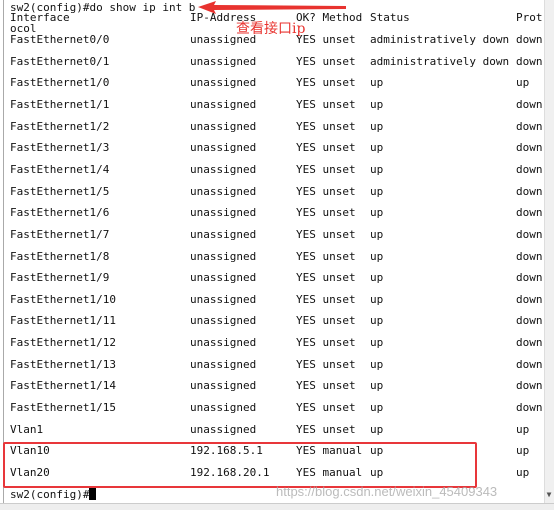 The height and width of the screenshot is (510, 554). I want to click on cell-interface: FastEthernet1/1, so click(60, 104).